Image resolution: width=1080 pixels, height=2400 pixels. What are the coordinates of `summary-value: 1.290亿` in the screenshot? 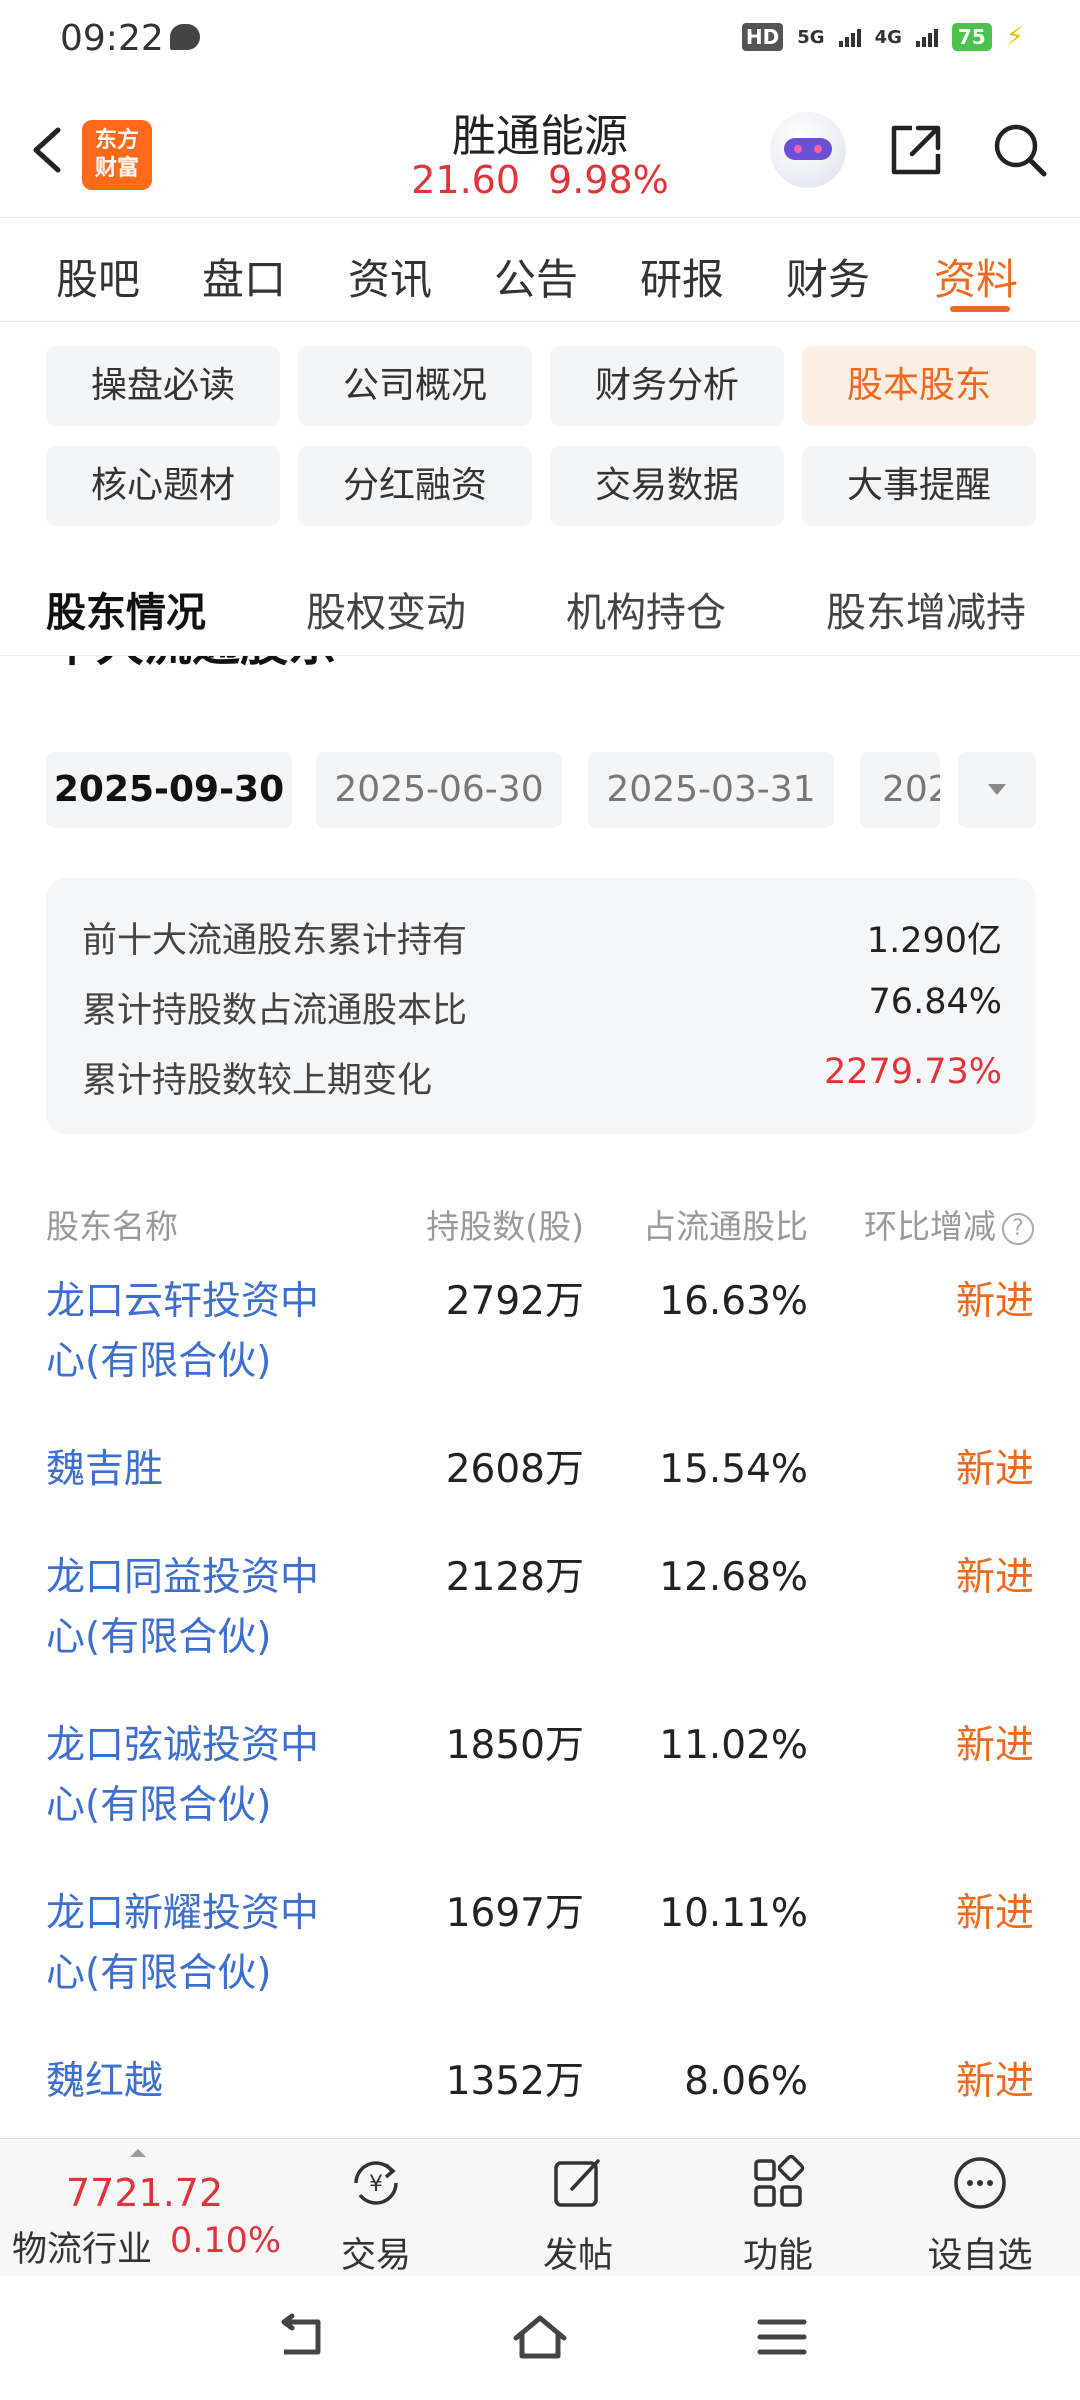 It's located at (934, 941).